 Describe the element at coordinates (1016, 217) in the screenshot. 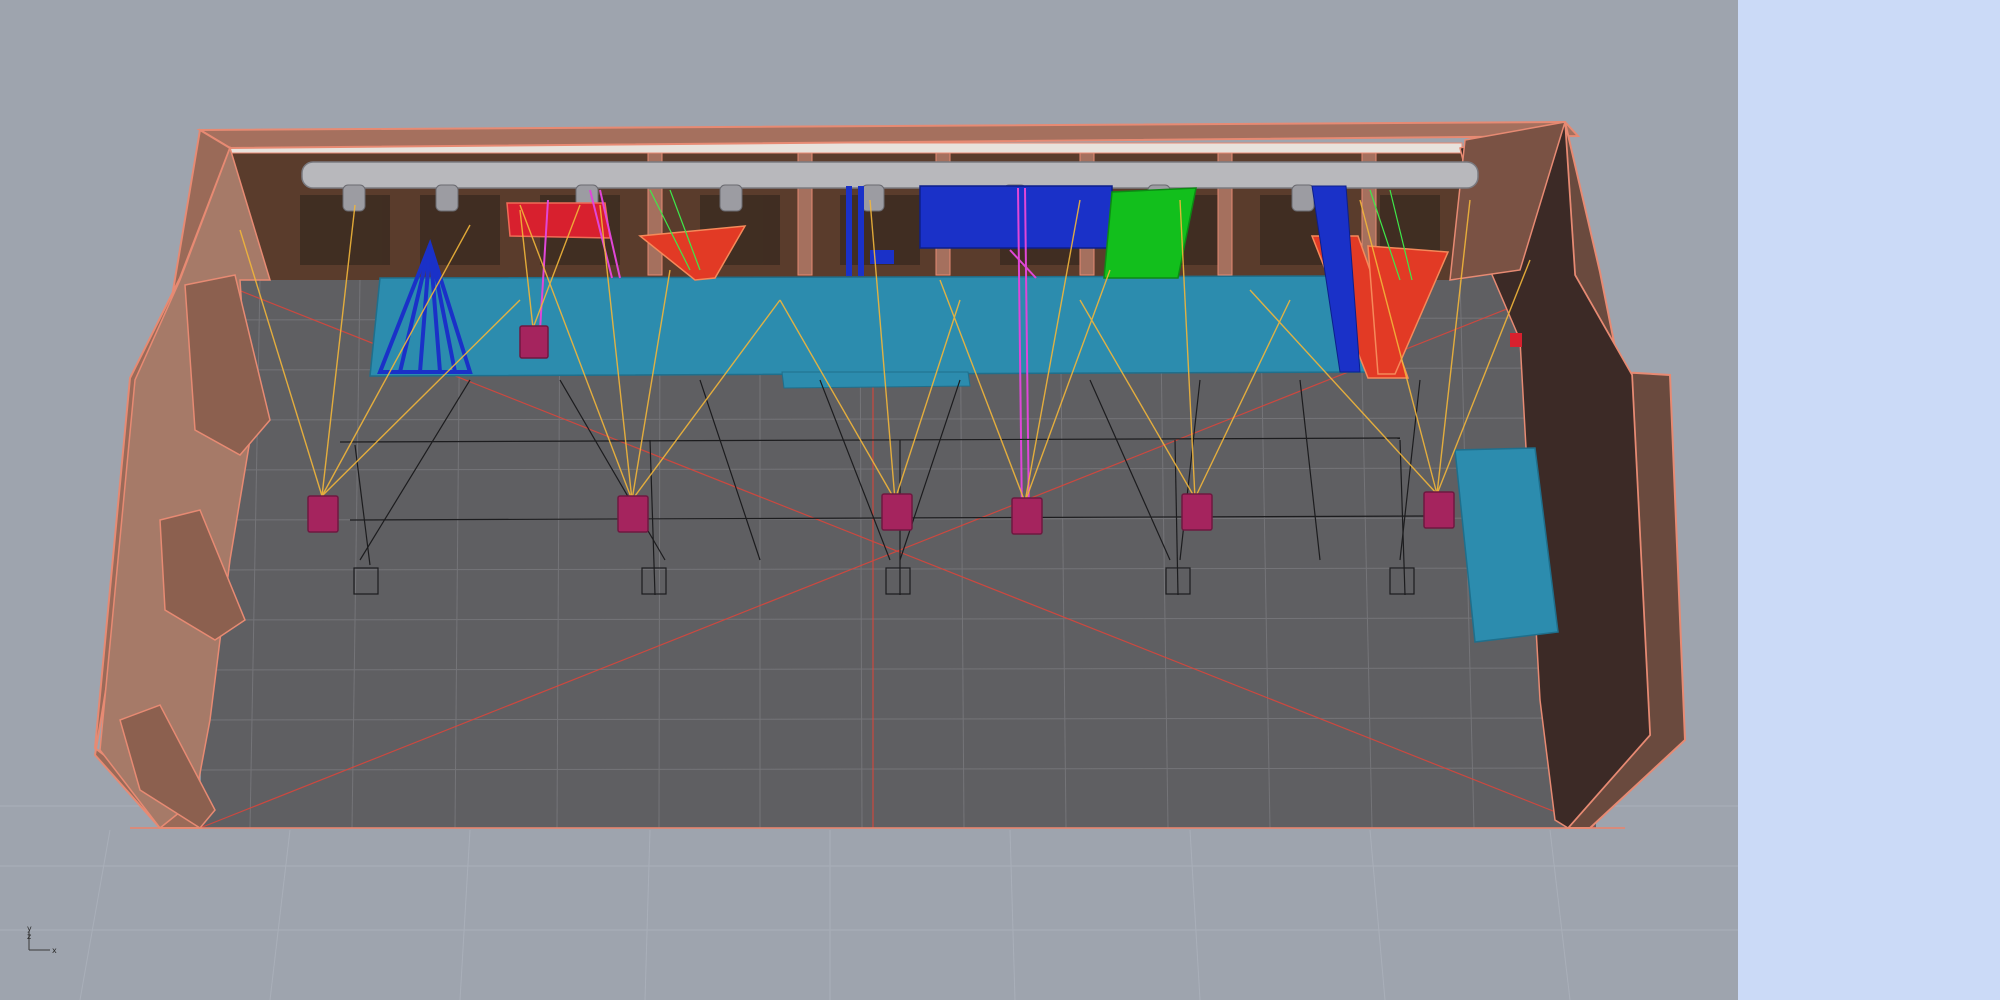

I see `blue-screen` at that location.